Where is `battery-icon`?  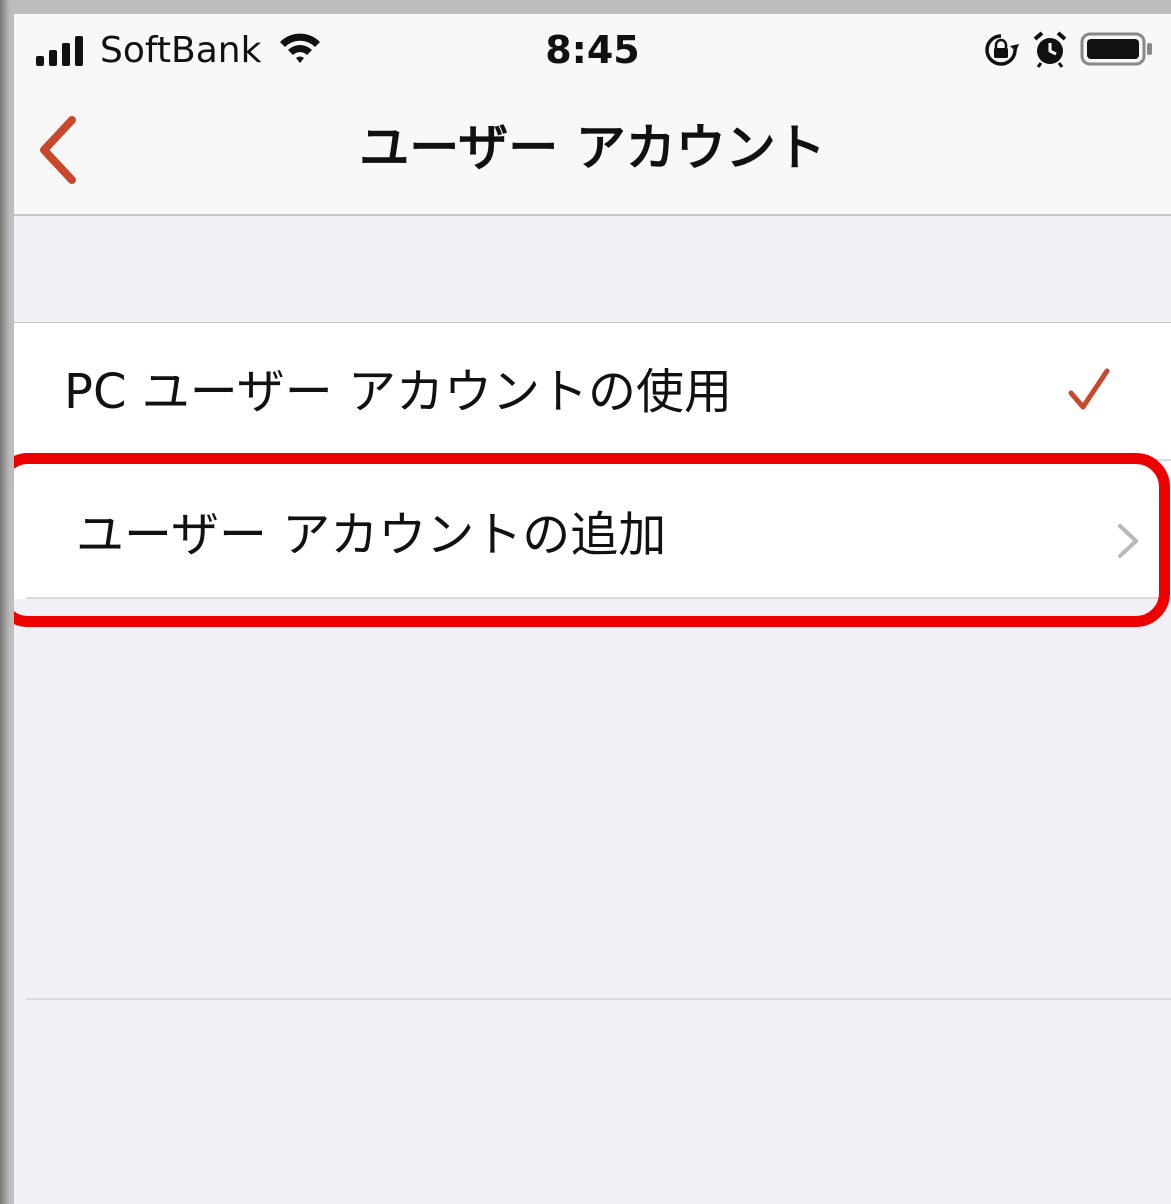
battery-icon is located at coordinates (1116, 49).